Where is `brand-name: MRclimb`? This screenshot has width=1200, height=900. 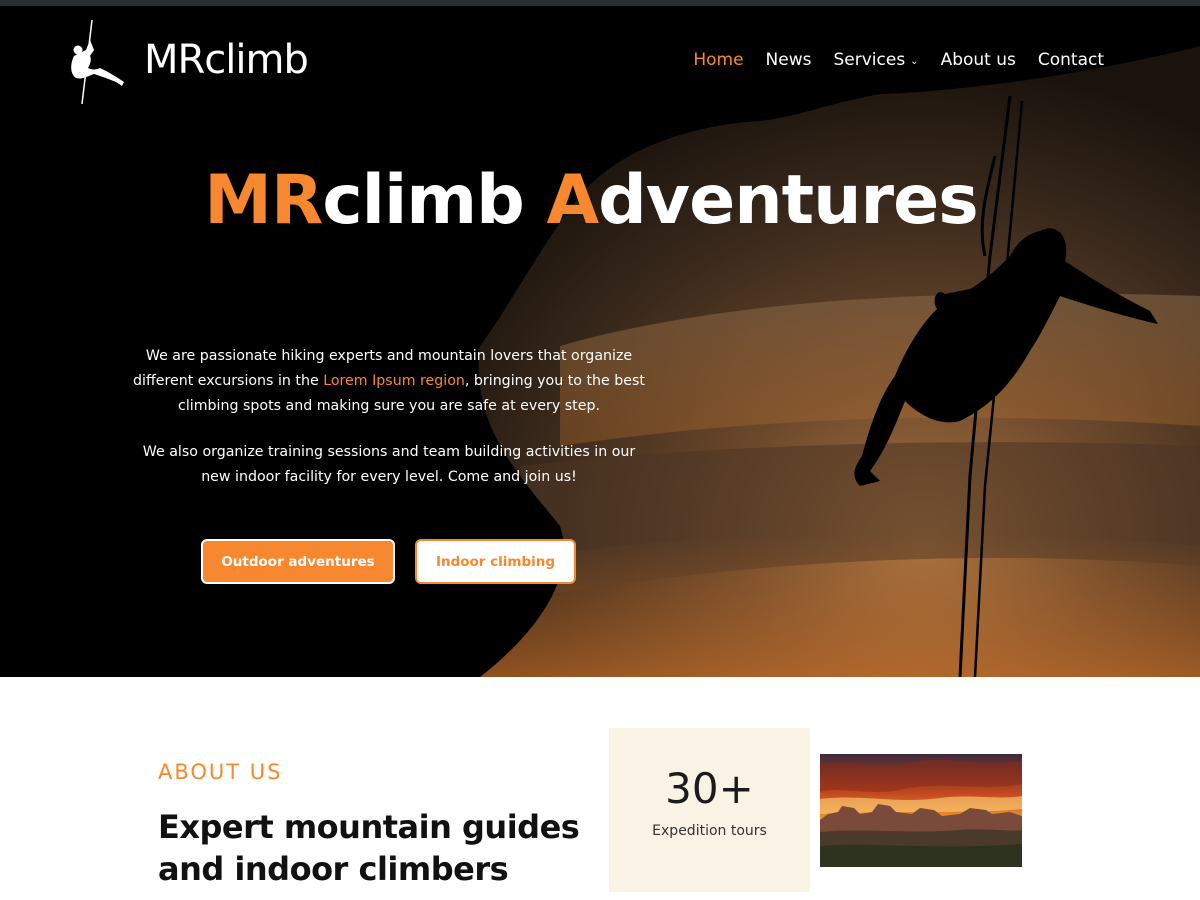 brand-name: MRclimb is located at coordinates (226, 60).